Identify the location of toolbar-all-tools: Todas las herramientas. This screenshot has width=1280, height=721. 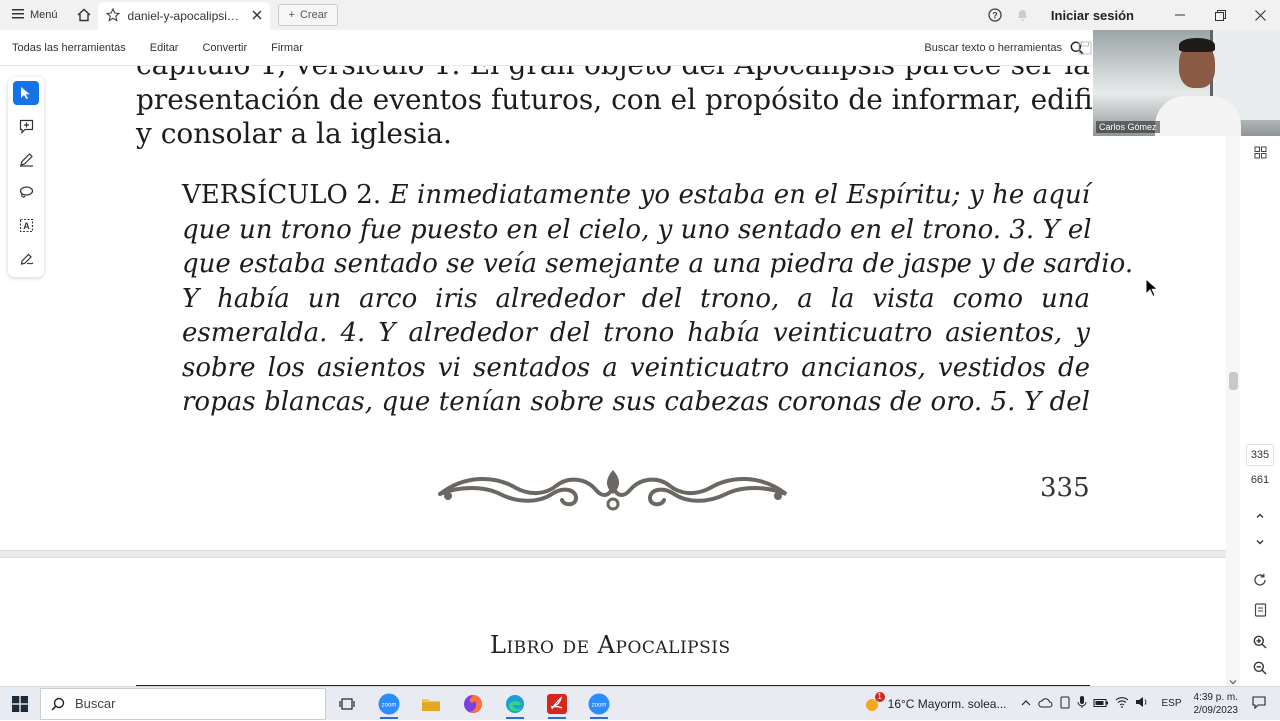
(69, 48).